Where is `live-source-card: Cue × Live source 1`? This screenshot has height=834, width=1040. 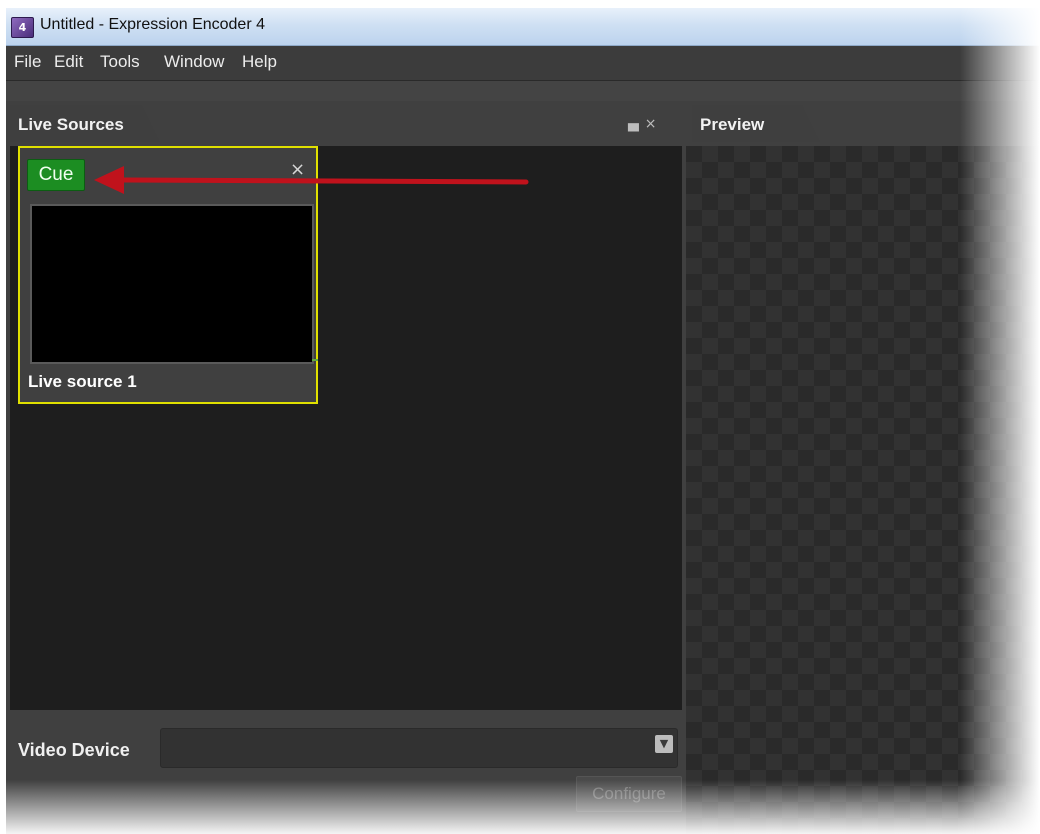 live-source-card: Cue × Live source 1 is located at coordinates (168, 275).